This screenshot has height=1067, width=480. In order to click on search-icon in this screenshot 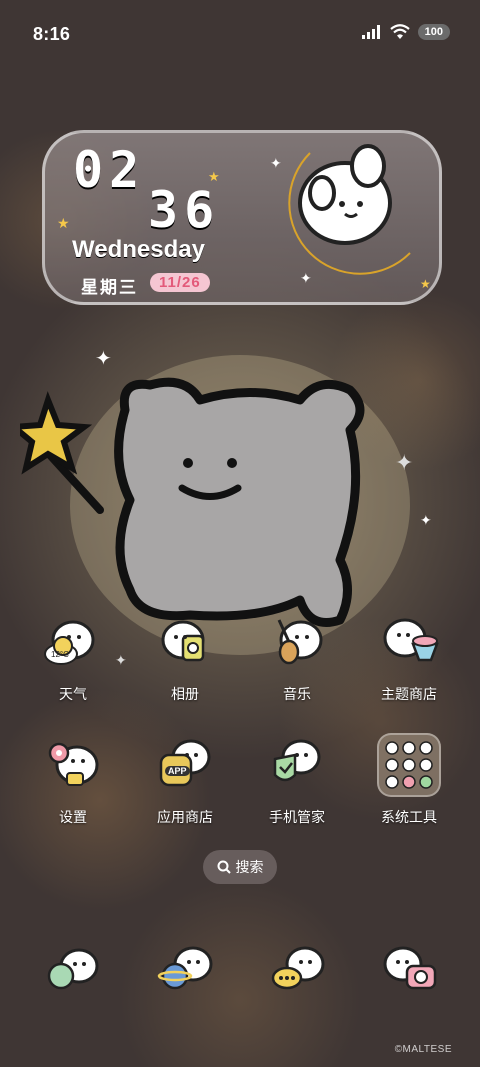, I will do `click(224, 867)`.